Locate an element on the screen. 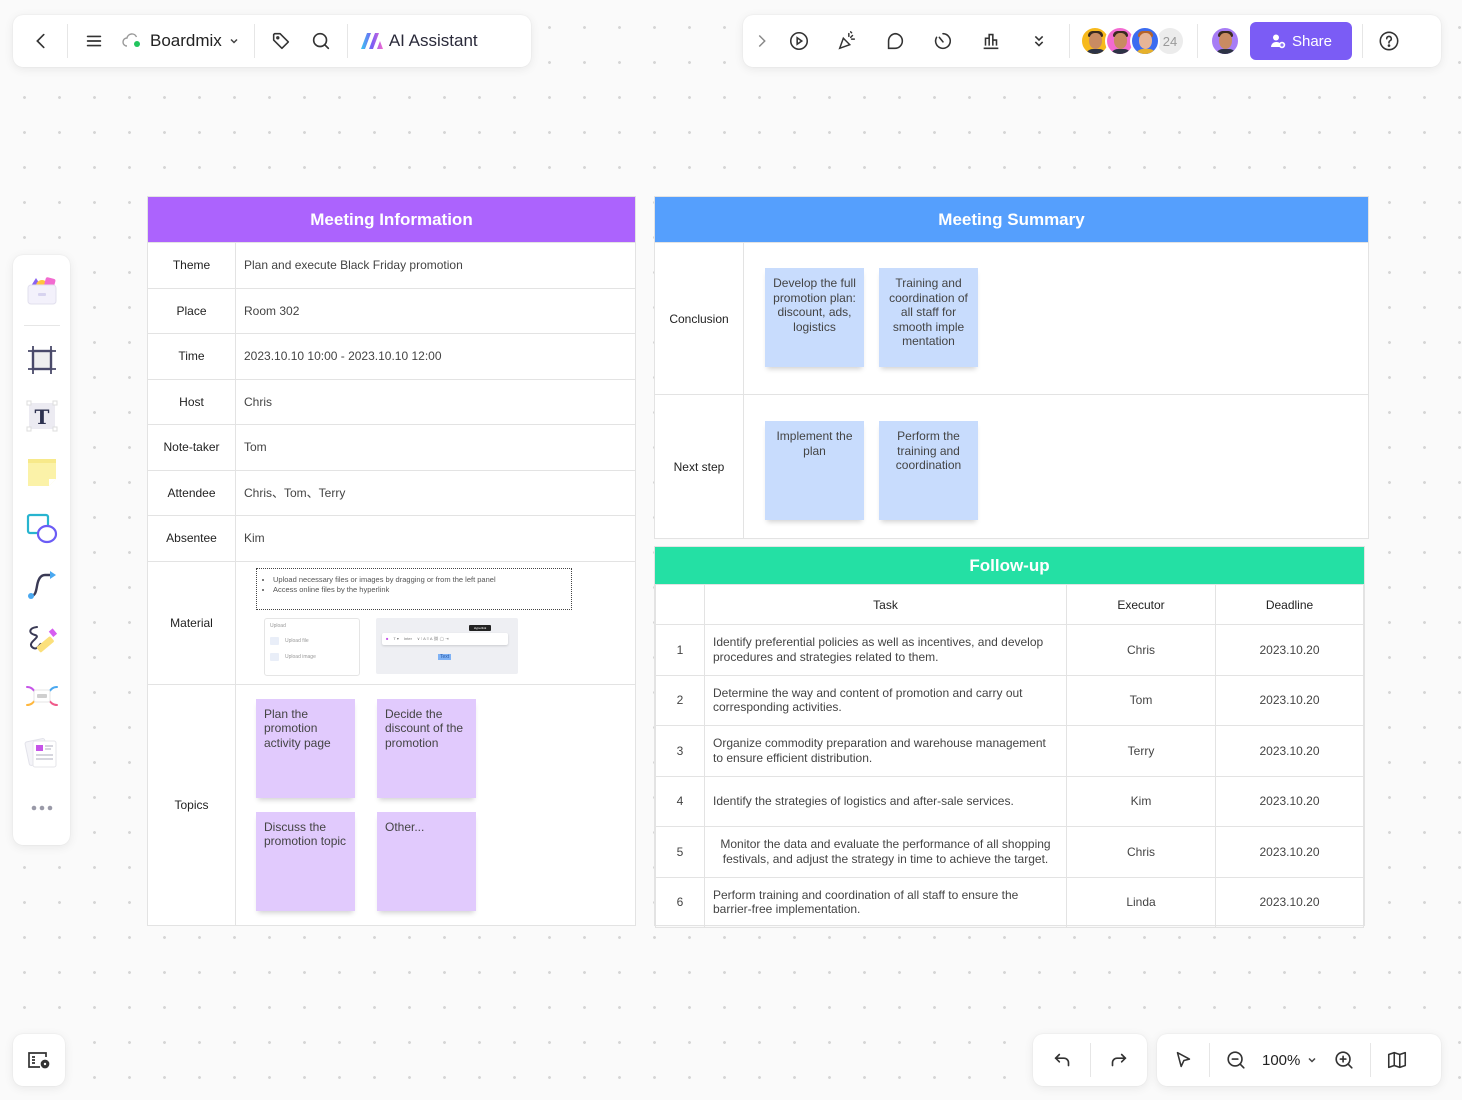  current-user-avatar is located at coordinates (1225, 41).